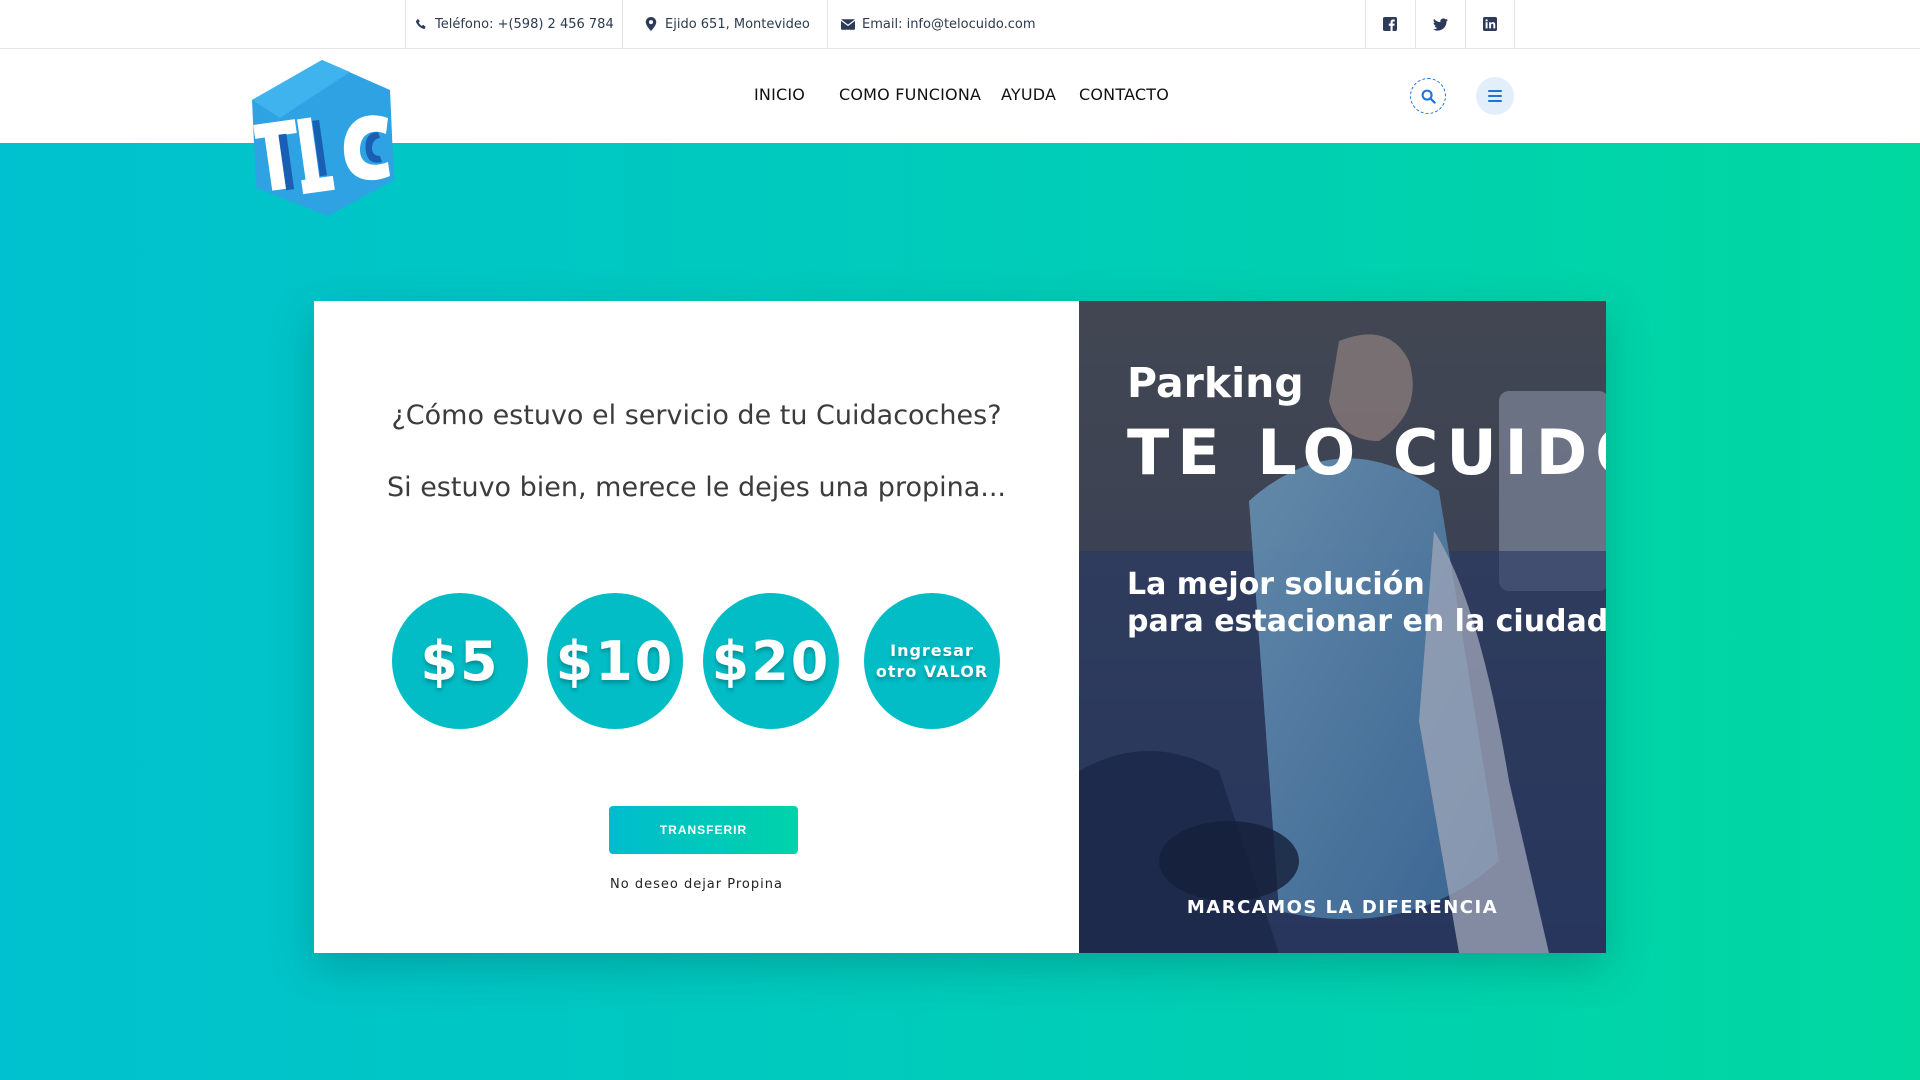 This screenshot has height=1080, width=1920. I want to click on tip-option-5: $5, so click(460, 661).